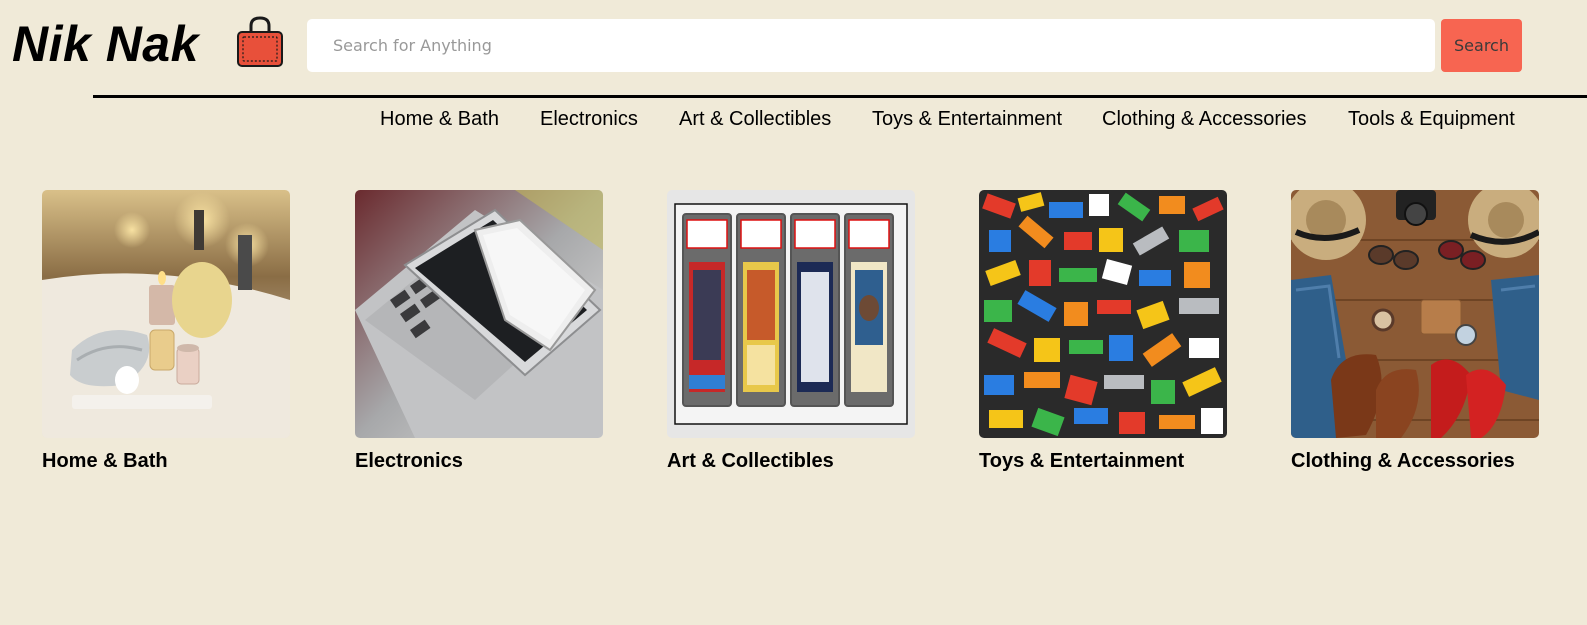 The width and height of the screenshot is (1587, 625). What do you see at coordinates (1415, 461) in the screenshot?
I see `category-label-clothing-accessories: Clothing & Accessories` at bounding box center [1415, 461].